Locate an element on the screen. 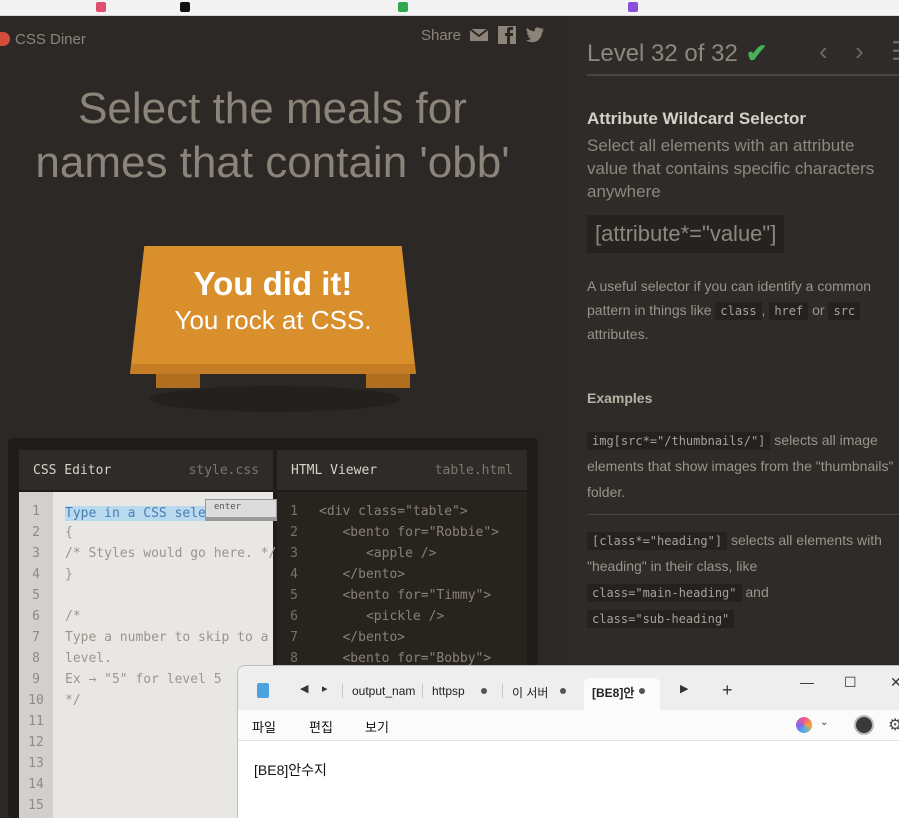 Image resolution: width=899 pixels, height=818 pixels. html-line: <apple /> is located at coordinates (377, 553).